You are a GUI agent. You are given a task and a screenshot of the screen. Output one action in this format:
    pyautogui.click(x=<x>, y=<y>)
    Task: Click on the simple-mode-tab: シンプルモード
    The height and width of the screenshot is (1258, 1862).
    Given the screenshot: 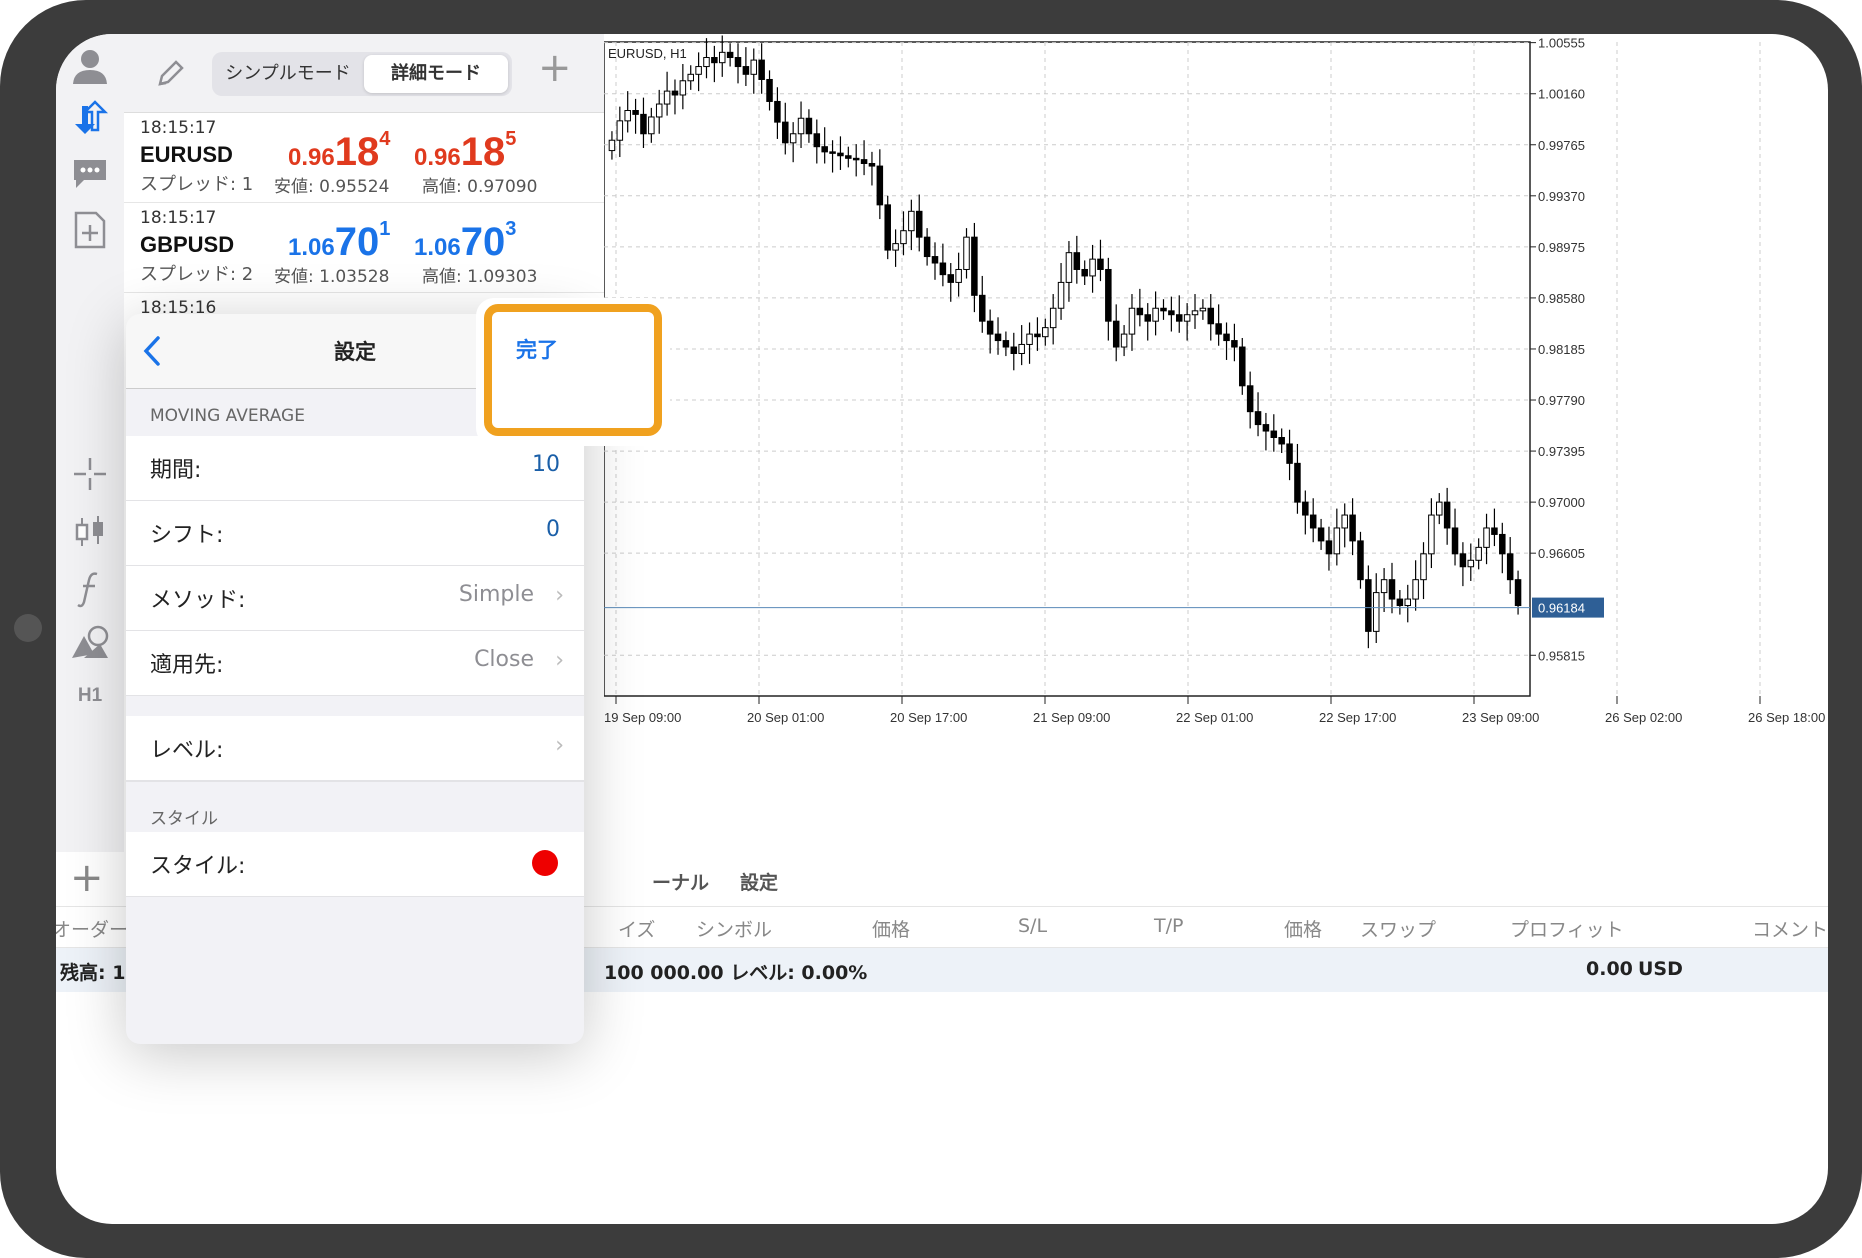 What is the action you would take?
    pyautogui.click(x=288, y=74)
    